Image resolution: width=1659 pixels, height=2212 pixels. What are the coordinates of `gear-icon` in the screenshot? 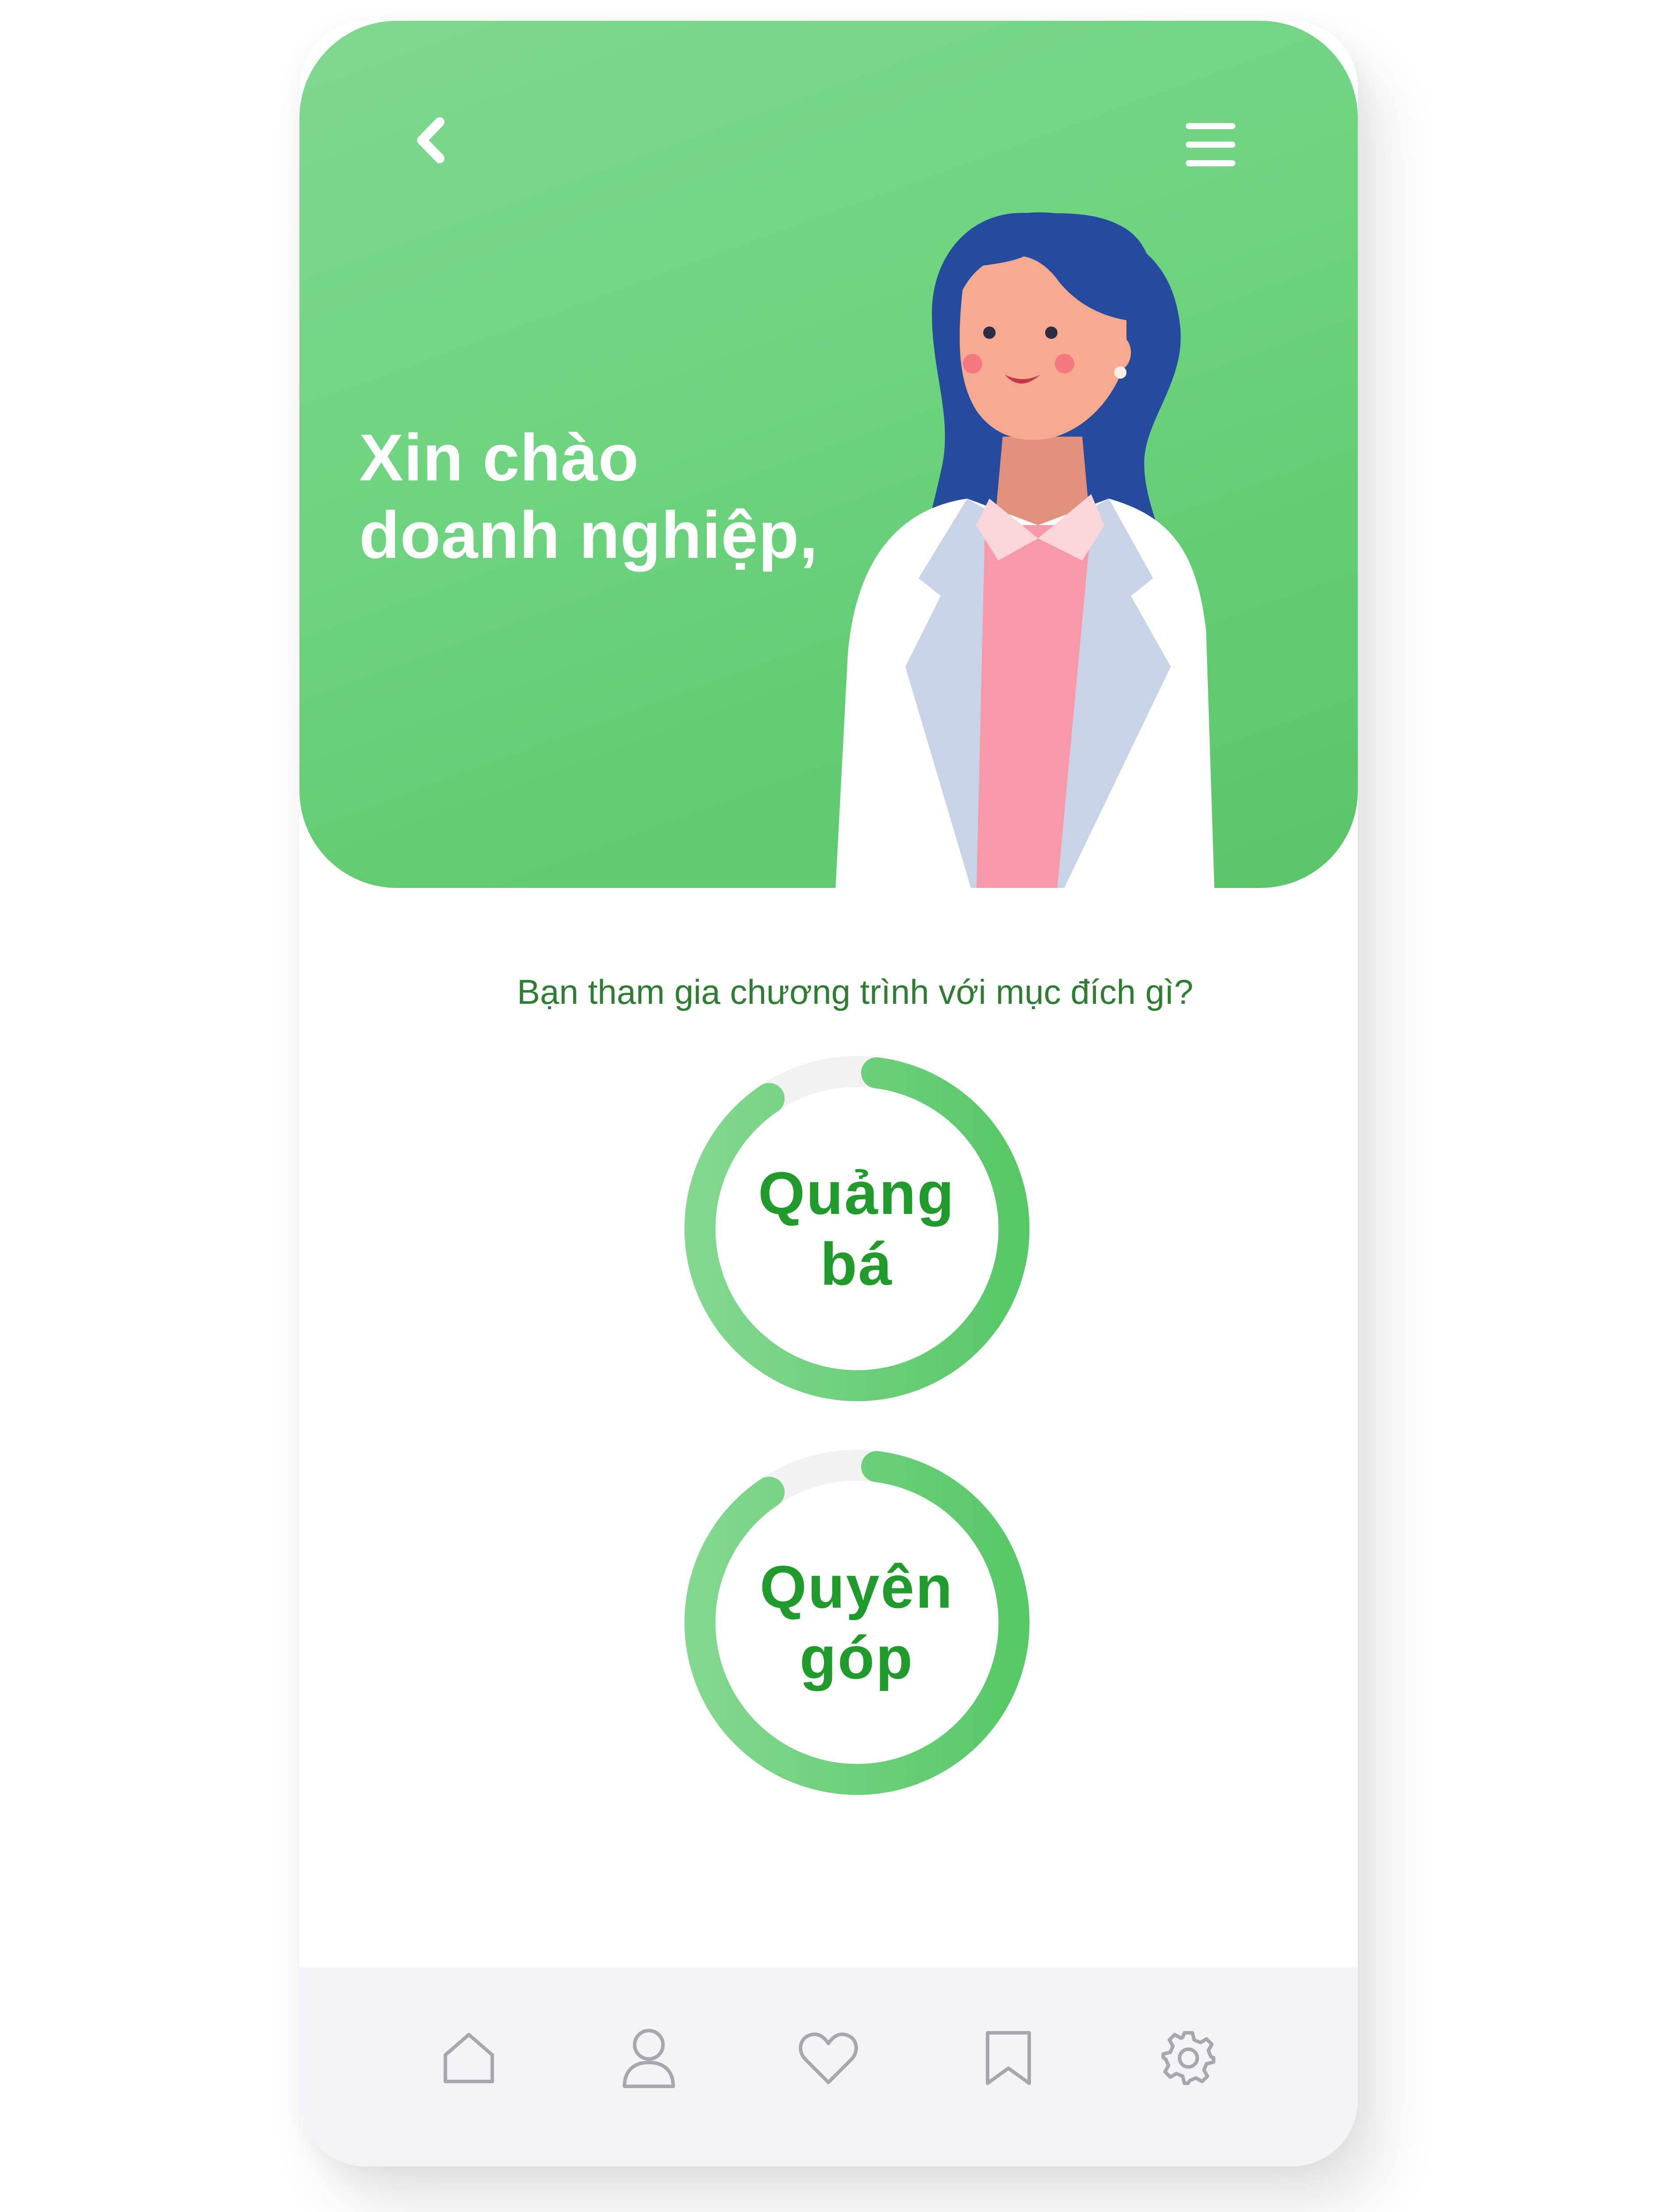 It's located at (1188, 2058).